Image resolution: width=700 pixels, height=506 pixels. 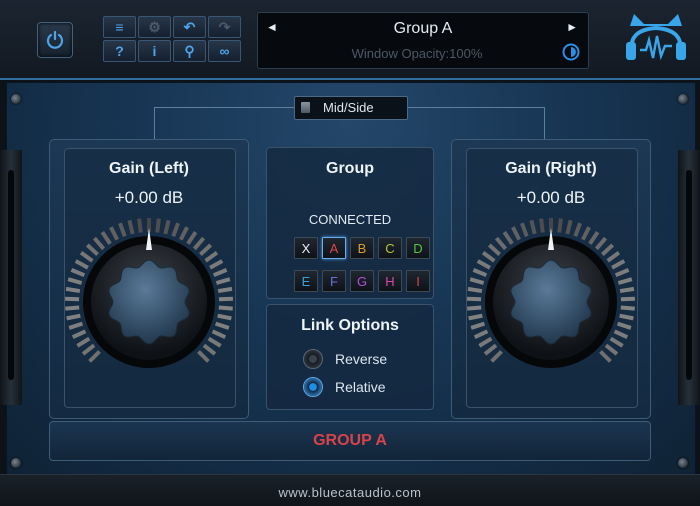 What do you see at coordinates (362, 281) in the screenshot?
I see `group-channel-g: G` at bounding box center [362, 281].